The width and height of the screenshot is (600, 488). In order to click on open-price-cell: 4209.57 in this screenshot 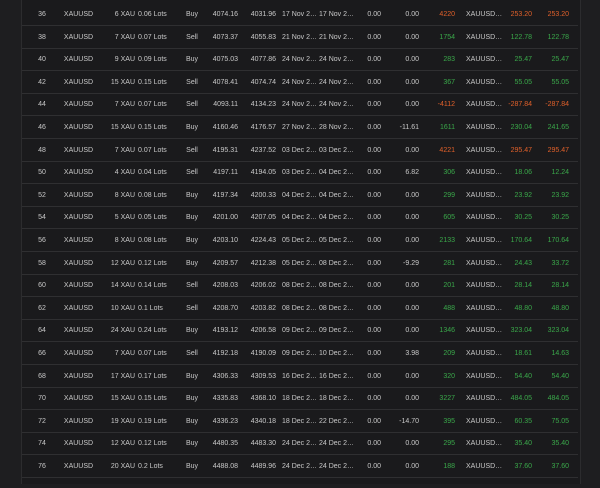, I will do `click(225, 263)`.